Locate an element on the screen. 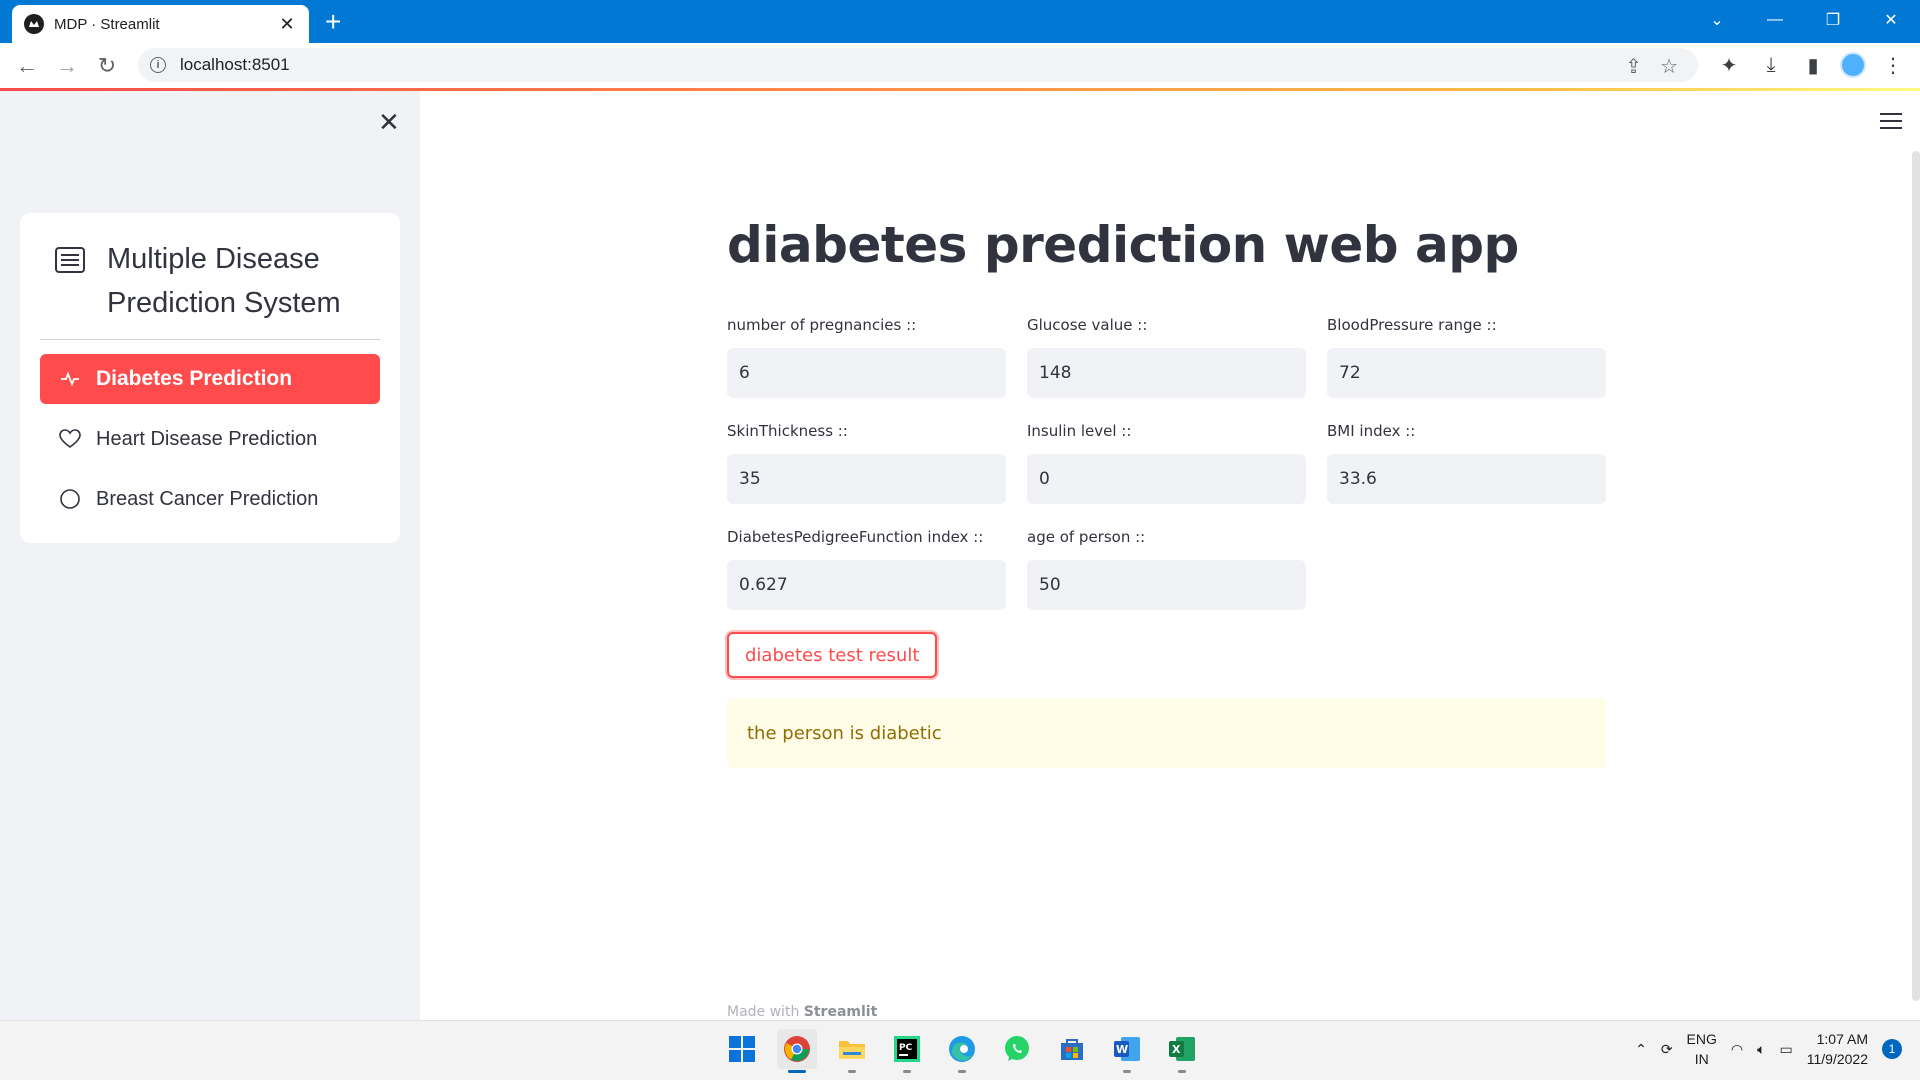 The width and height of the screenshot is (1920, 1080). browser-actions: ✦ ⤓ ▮ ⋮ is located at coordinates (1811, 65).